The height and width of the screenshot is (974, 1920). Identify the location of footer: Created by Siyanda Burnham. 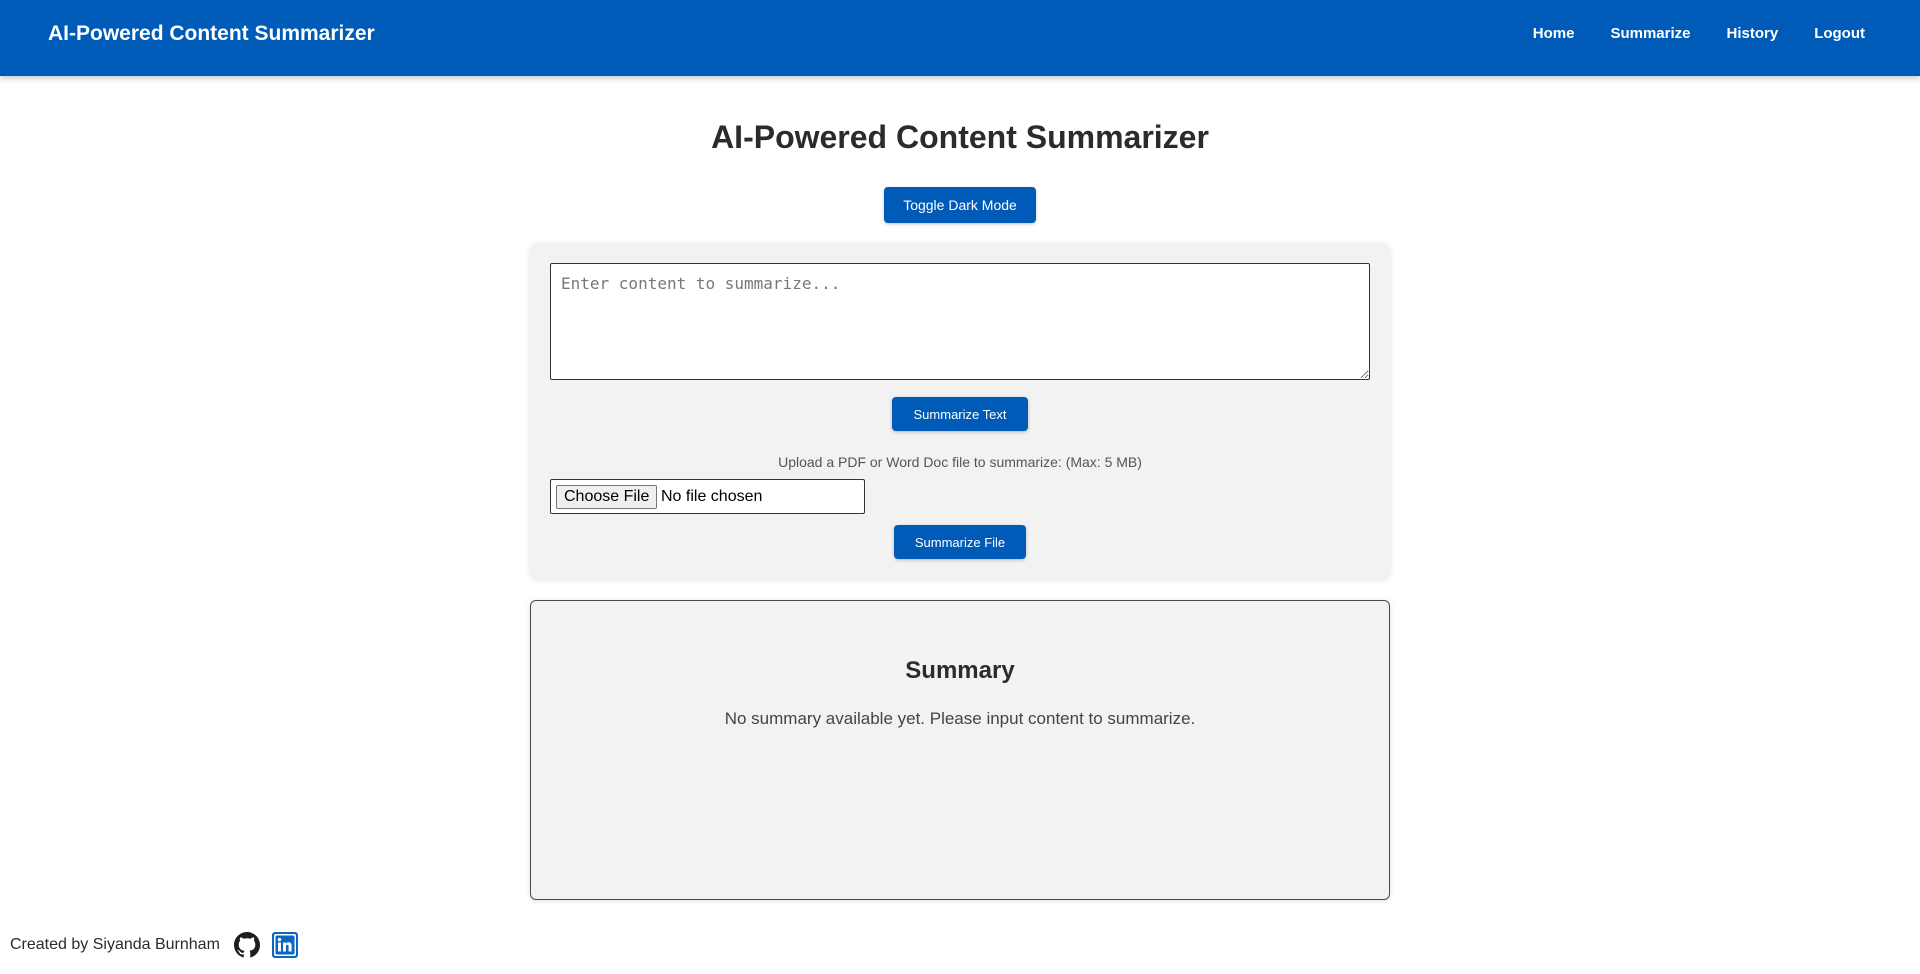
(160, 945).